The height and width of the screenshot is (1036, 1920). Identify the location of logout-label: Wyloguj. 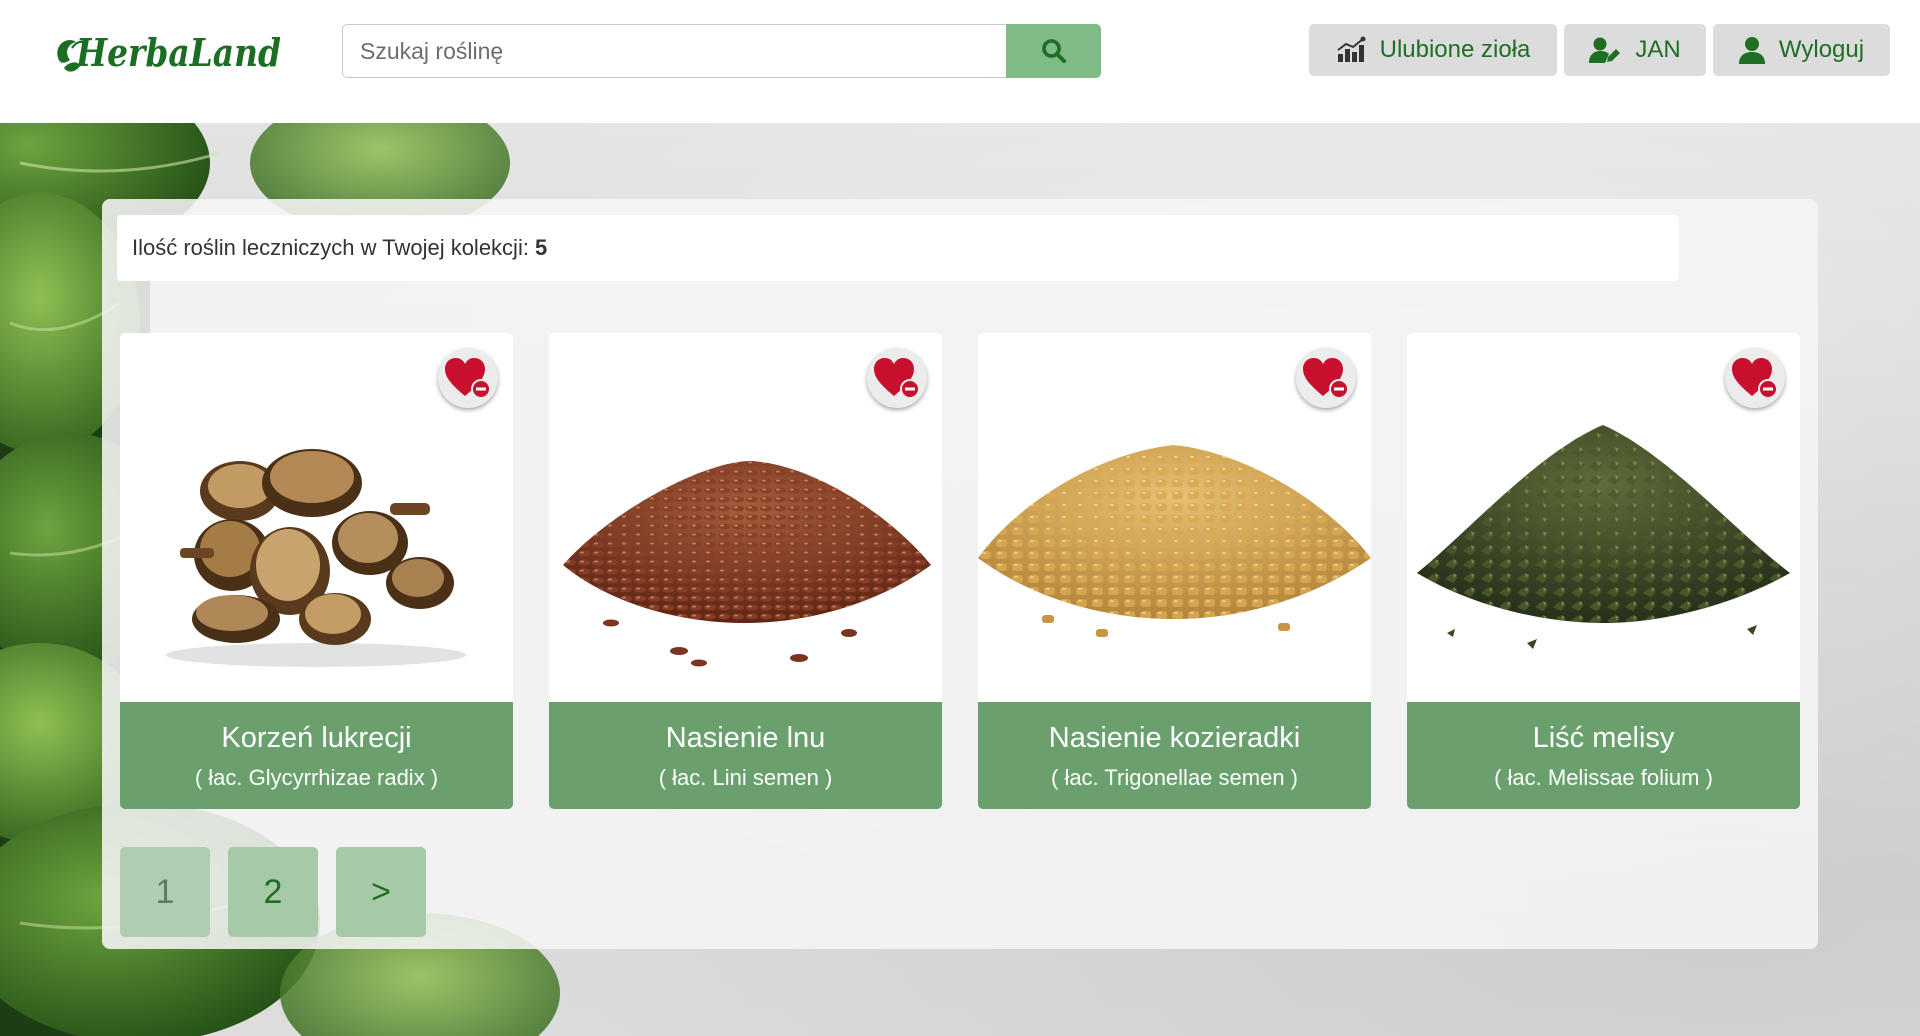
(1821, 49).